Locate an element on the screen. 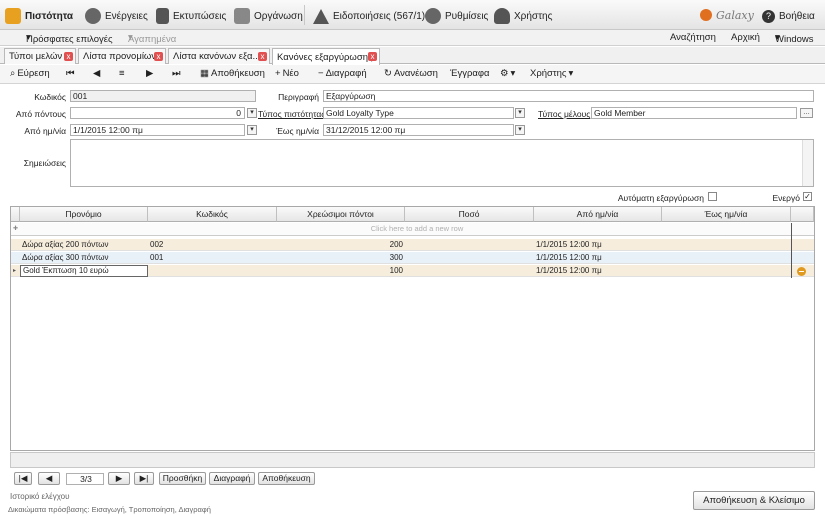  loyalty-type-dropdown: ▾ is located at coordinates (520, 113).